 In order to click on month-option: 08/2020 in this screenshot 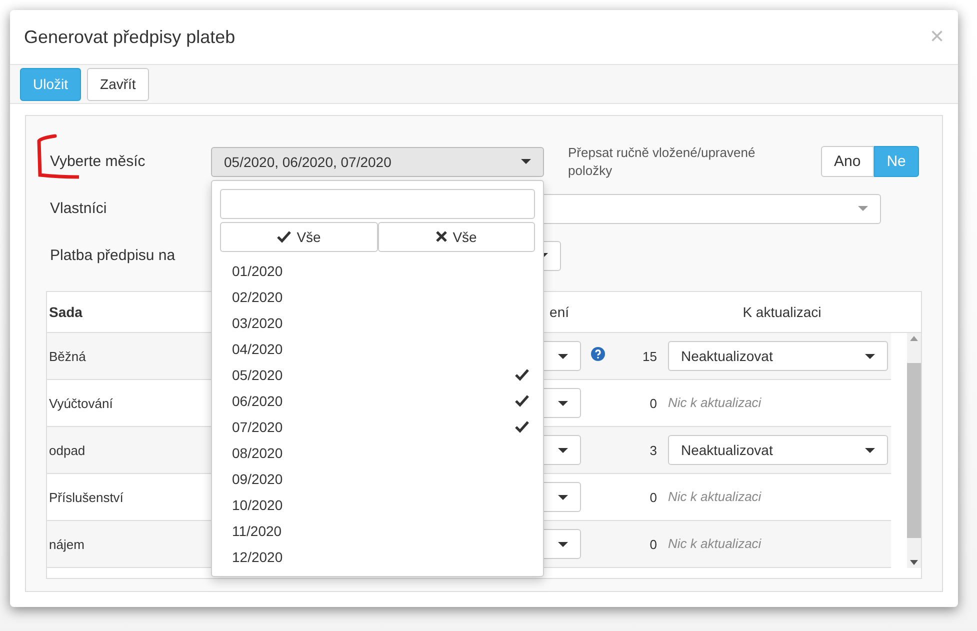, I will do `click(377, 453)`.